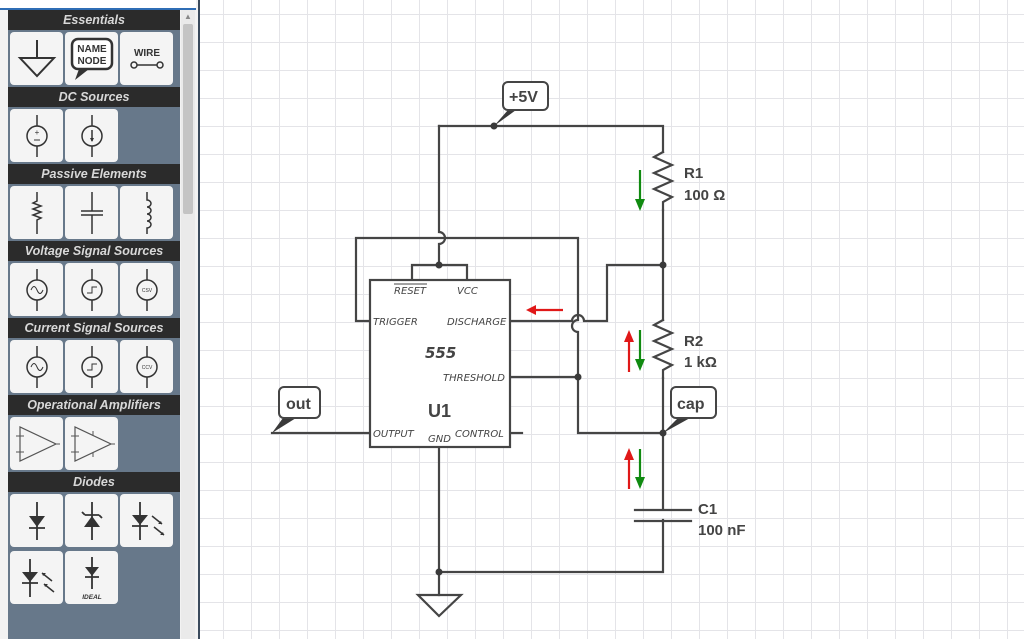  Describe the element at coordinates (663, 349) in the screenshot. I see `resistor-r2` at that location.